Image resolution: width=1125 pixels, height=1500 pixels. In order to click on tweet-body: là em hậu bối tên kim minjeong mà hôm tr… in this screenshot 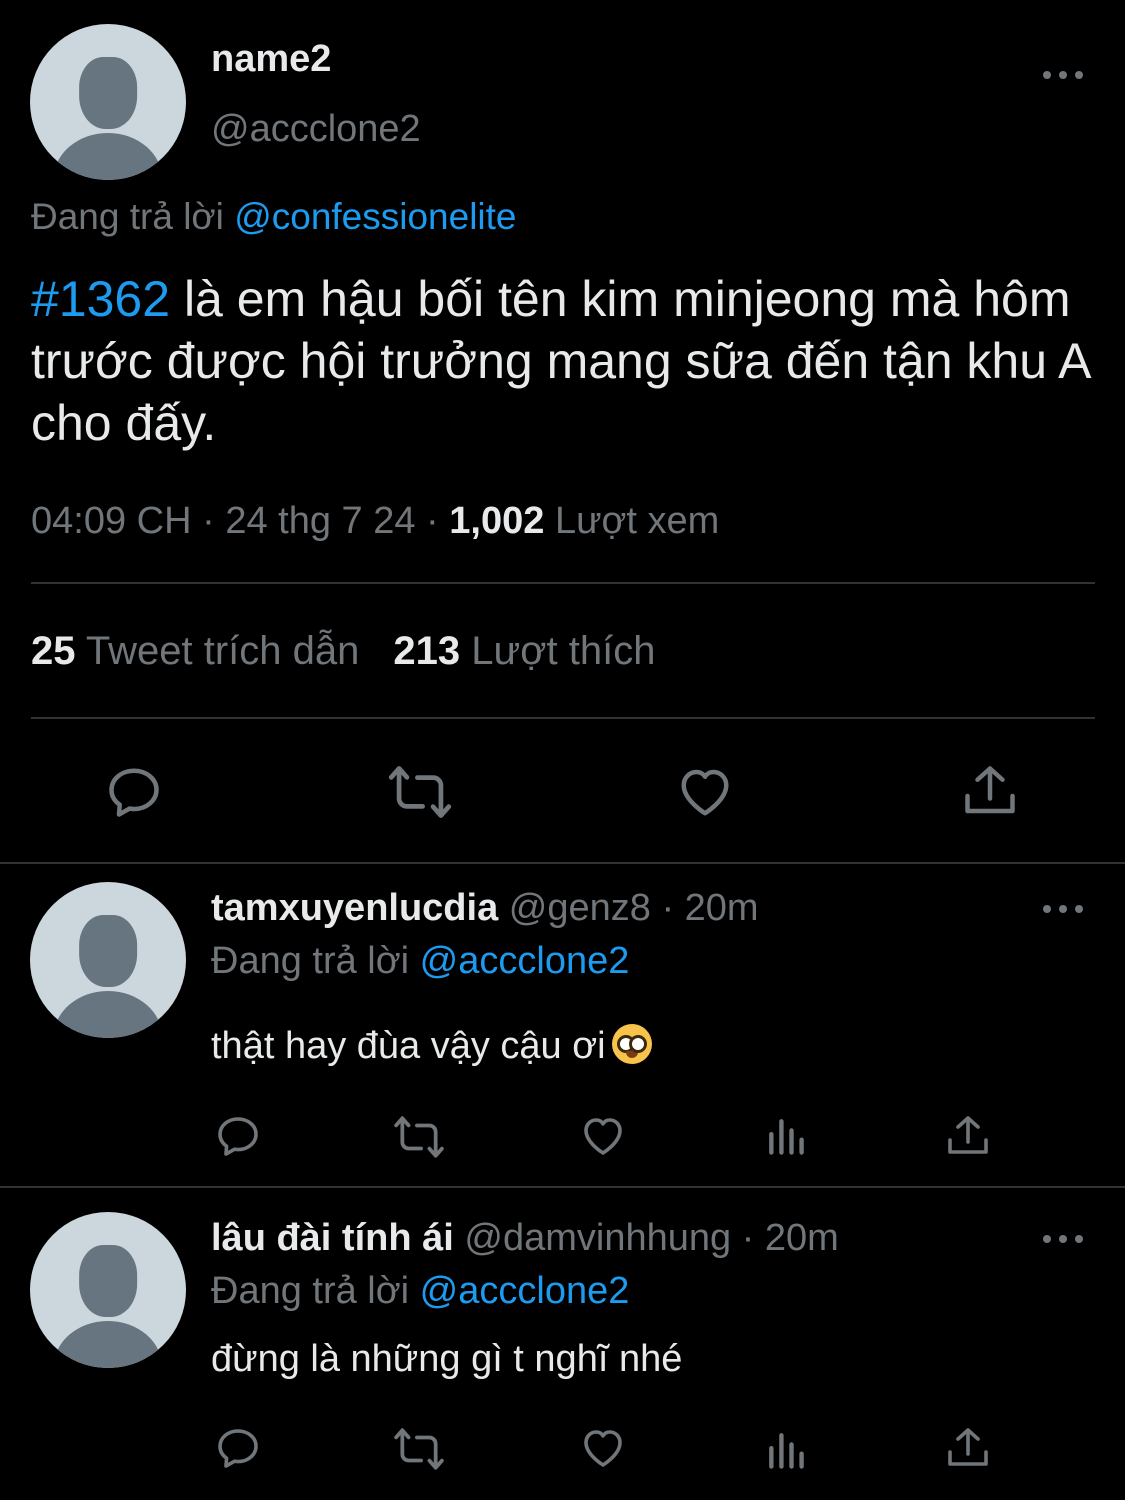, I will do `click(560, 361)`.